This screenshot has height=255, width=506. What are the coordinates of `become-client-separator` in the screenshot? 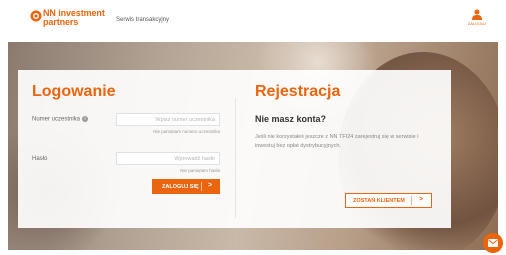 It's located at (411, 200).